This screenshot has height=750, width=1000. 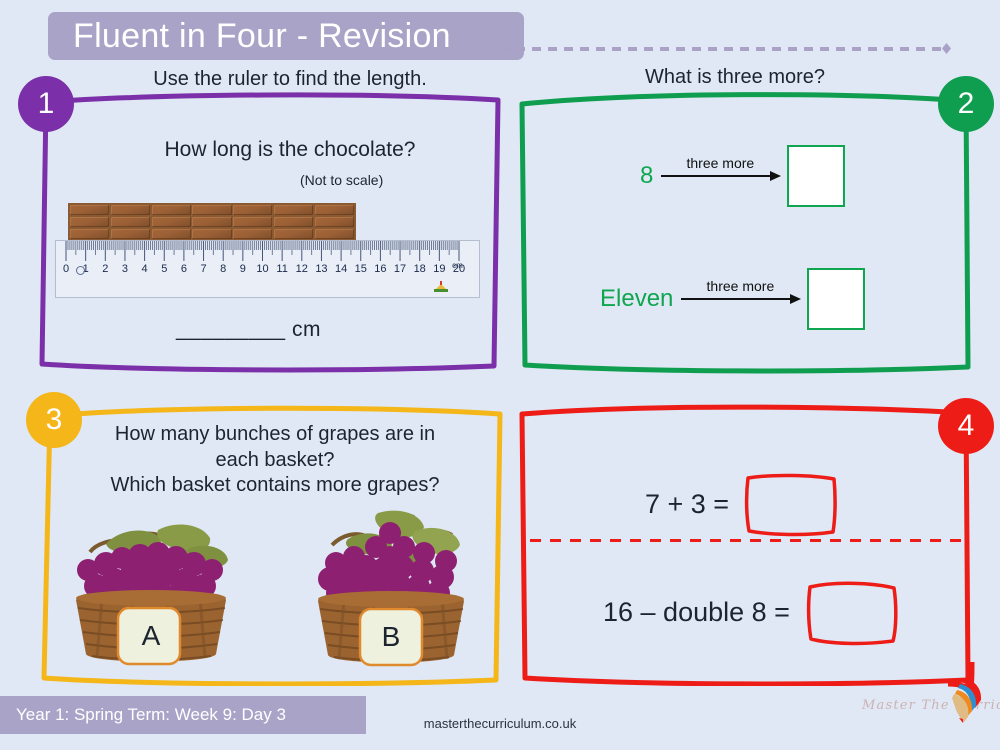 What do you see at coordinates (852, 612) in the screenshot?
I see `panel-4-equation-2-answer-box` at bounding box center [852, 612].